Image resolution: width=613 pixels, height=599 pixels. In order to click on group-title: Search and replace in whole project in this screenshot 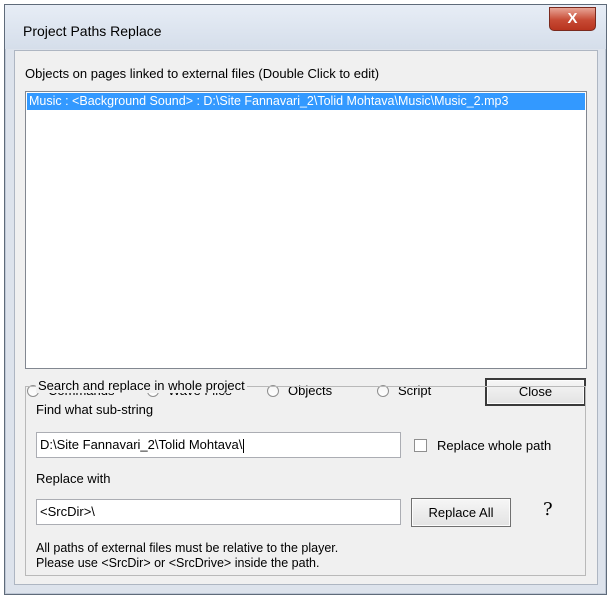, I will do `click(141, 385)`.